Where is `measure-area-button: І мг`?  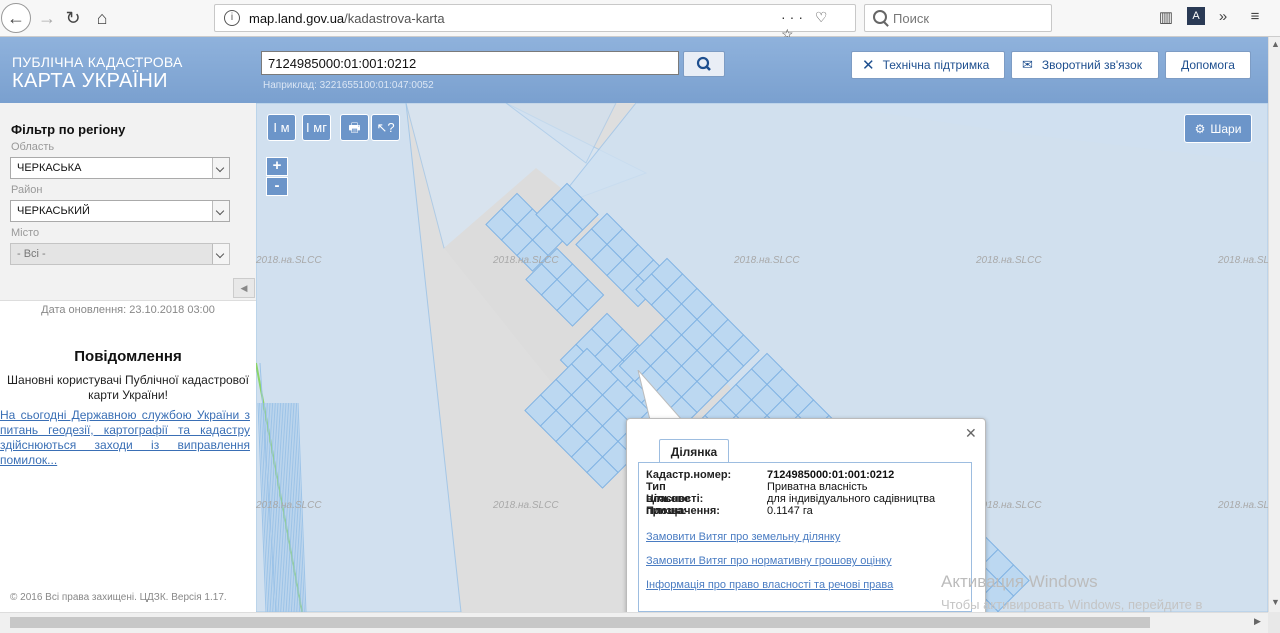
measure-area-button: І мг is located at coordinates (316, 127).